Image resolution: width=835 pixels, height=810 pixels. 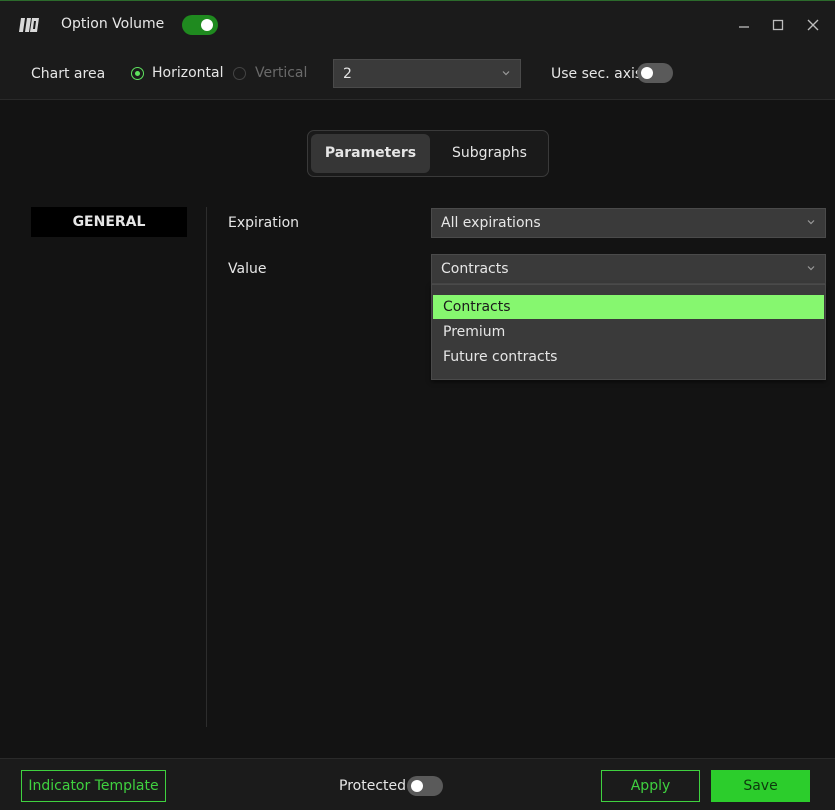 I want to click on footer-bar: Indicator Template Protected Apply Save, so click(x=417, y=784).